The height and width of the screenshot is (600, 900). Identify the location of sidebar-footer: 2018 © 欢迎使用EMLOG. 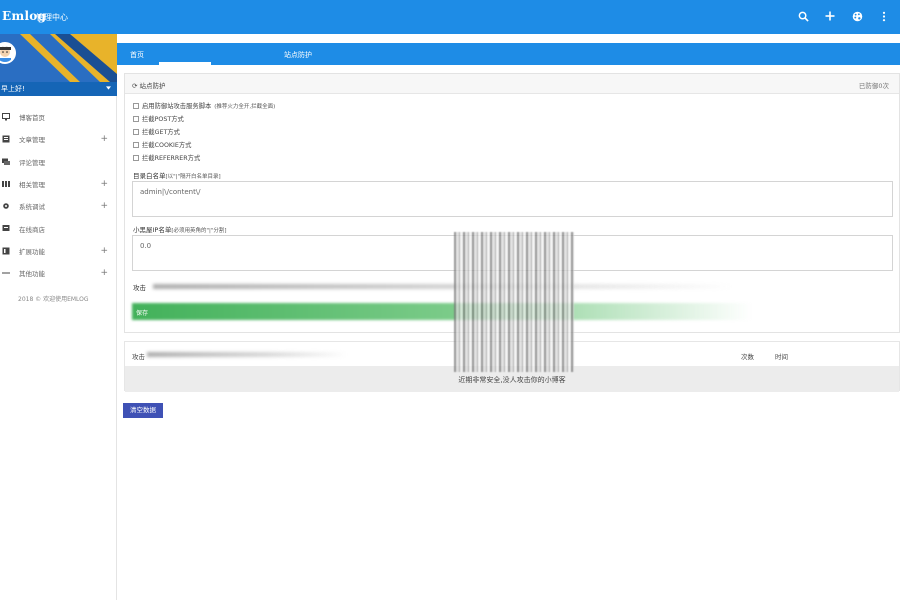
(53, 299).